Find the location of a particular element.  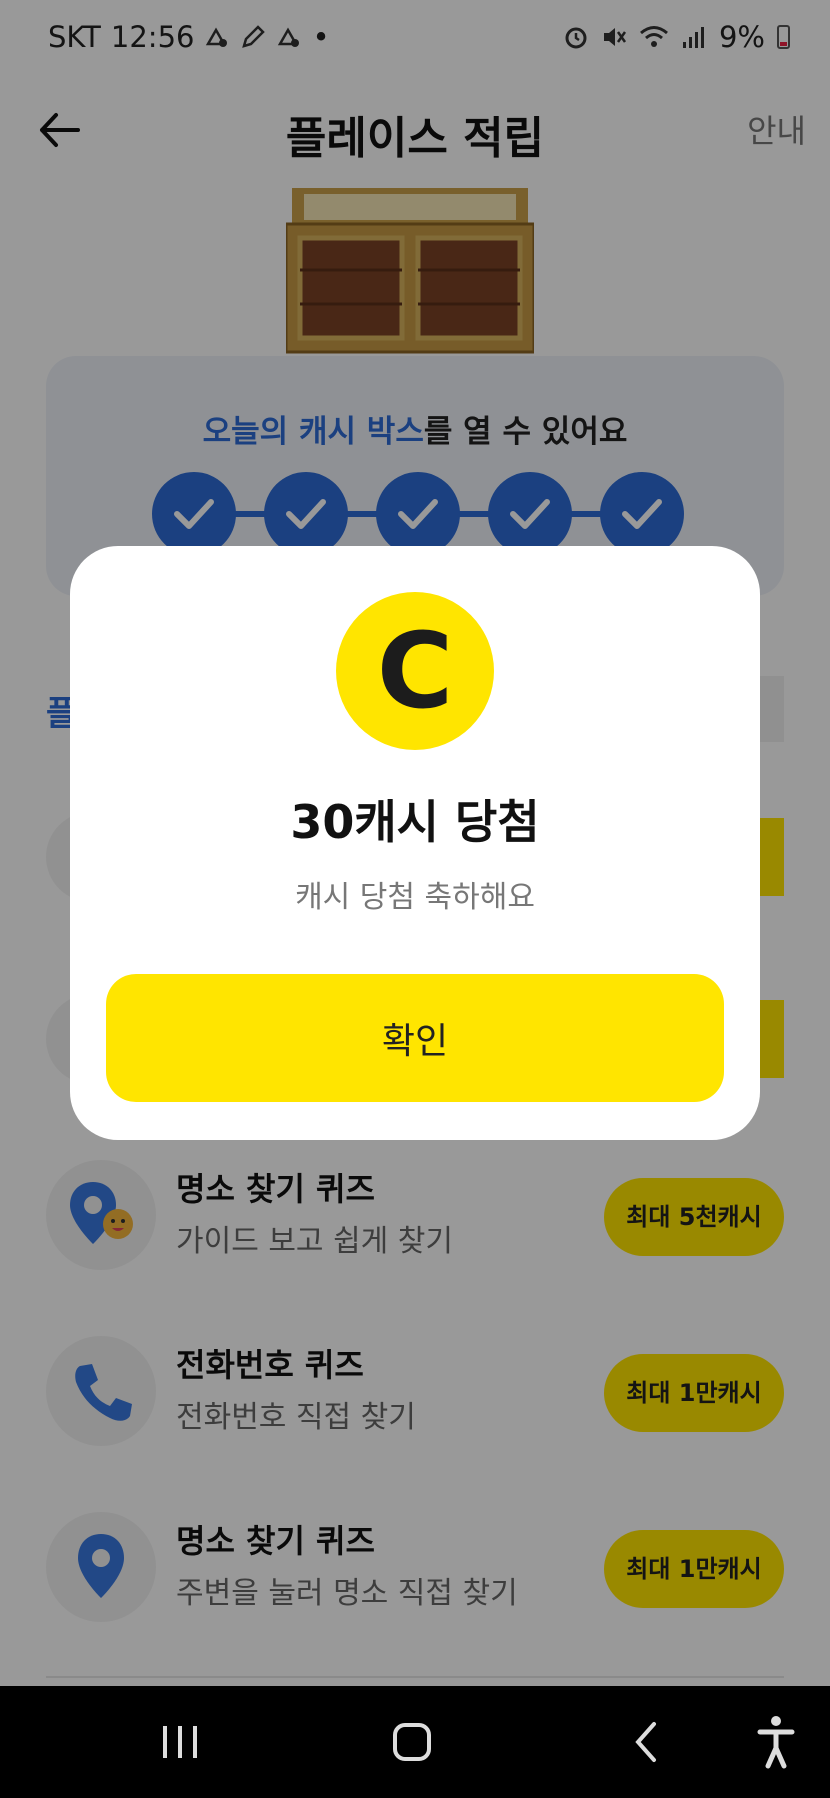

modal-subtitle: 캐시 당첨 축하해요 is located at coordinates (415, 897).